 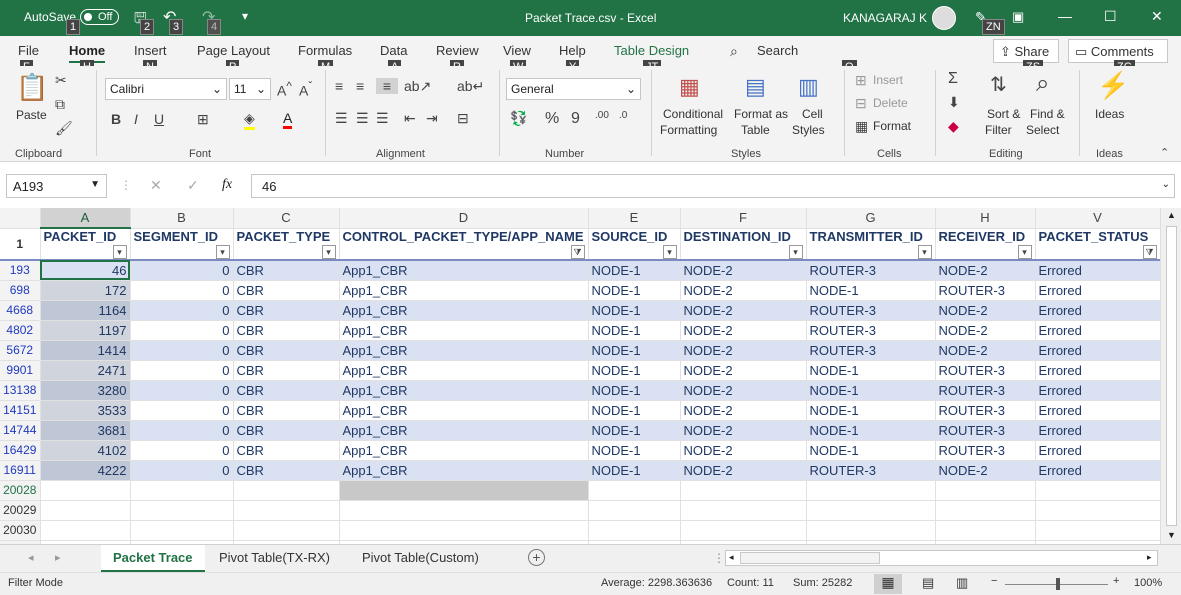 What do you see at coordinates (1109, 114) in the screenshot?
I see `ideas-button: Ideas` at bounding box center [1109, 114].